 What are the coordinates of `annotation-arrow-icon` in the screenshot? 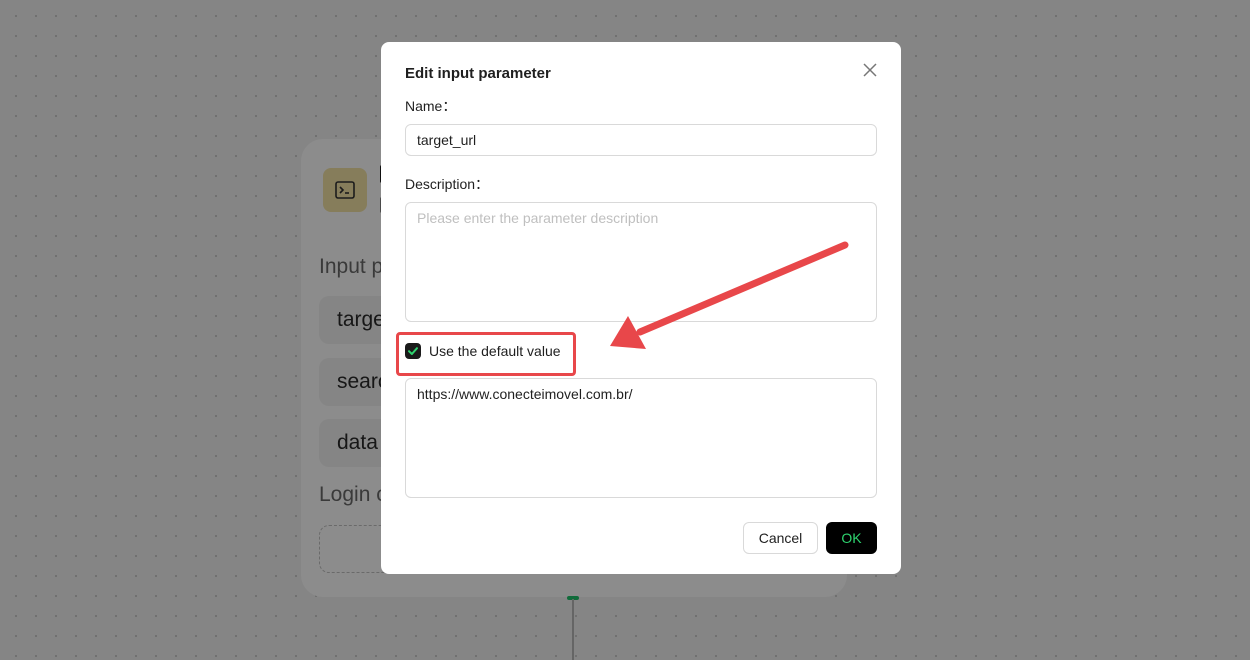 It's located at (729, 295).